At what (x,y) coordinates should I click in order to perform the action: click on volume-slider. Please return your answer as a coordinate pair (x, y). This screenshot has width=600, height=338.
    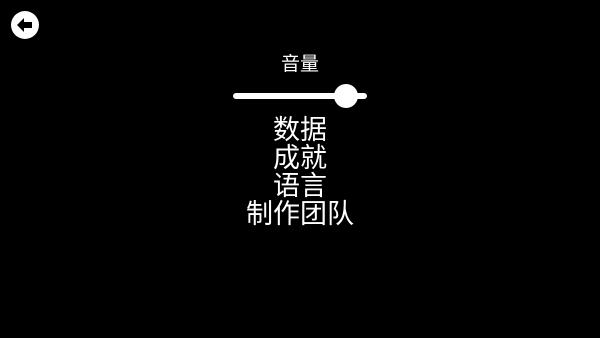
    Looking at the image, I should click on (300, 96).